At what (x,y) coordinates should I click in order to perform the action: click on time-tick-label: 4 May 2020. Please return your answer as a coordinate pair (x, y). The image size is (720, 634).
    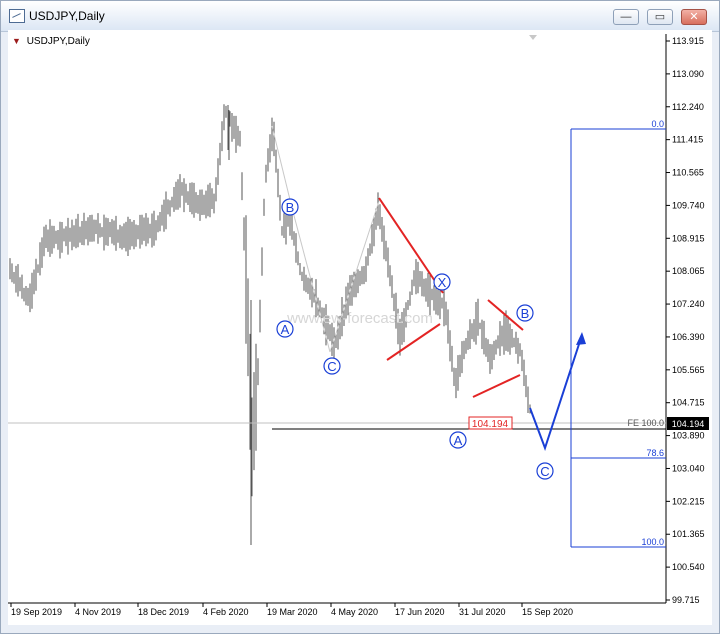
    Looking at the image, I should click on (354, 612).